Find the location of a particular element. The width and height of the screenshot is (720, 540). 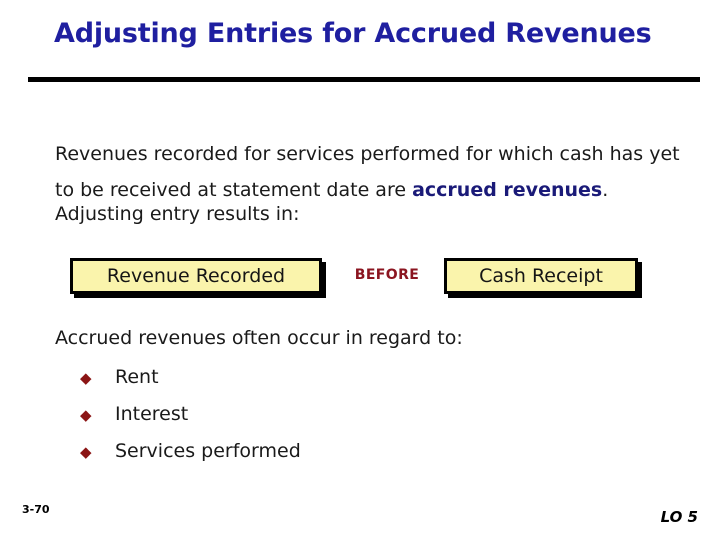

accrual-flow-diagram: Revenue Recorded BEFORE Cash Receipt is located at coordinates (360, 281).